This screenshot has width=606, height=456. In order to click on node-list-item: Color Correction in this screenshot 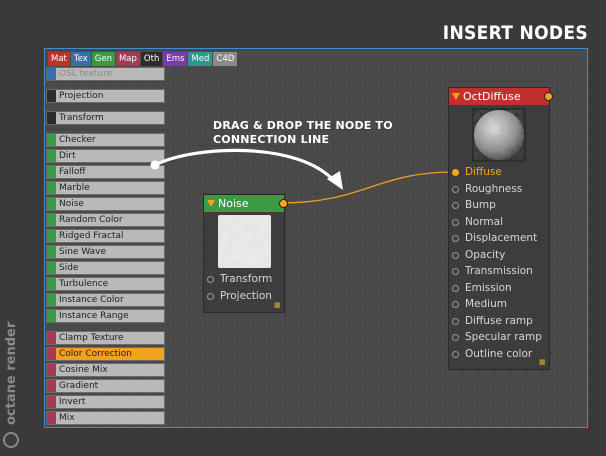, I will do `click(105, 354)`.